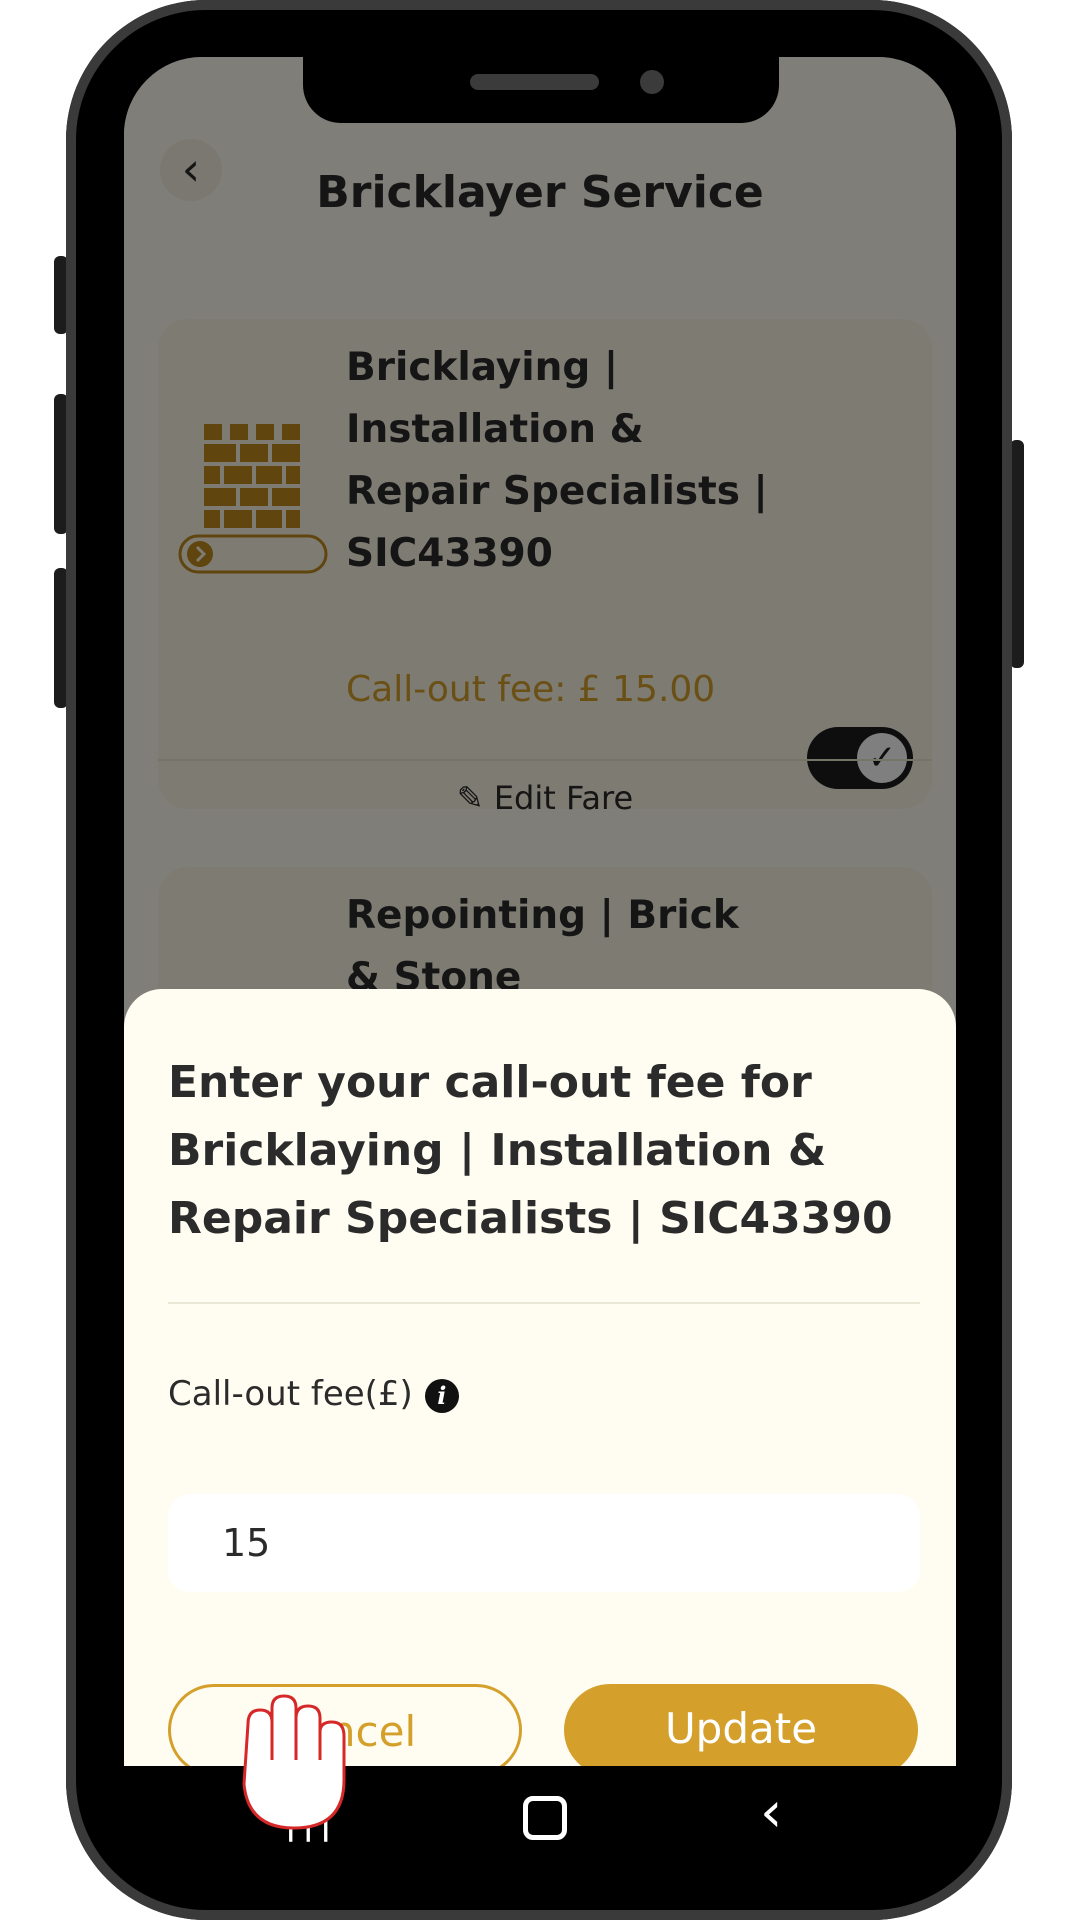 The height and width of the screenshot is (1920, 1080). I want to click on sheet-divider, so click(544, 1303).